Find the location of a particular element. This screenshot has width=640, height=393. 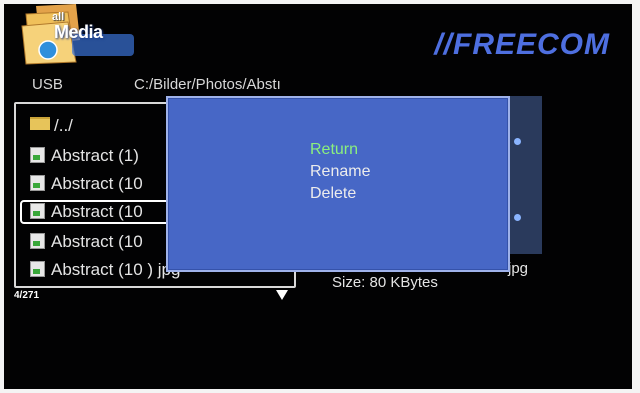

allmedia-logo: all Media is located at coordinates (78, 35).